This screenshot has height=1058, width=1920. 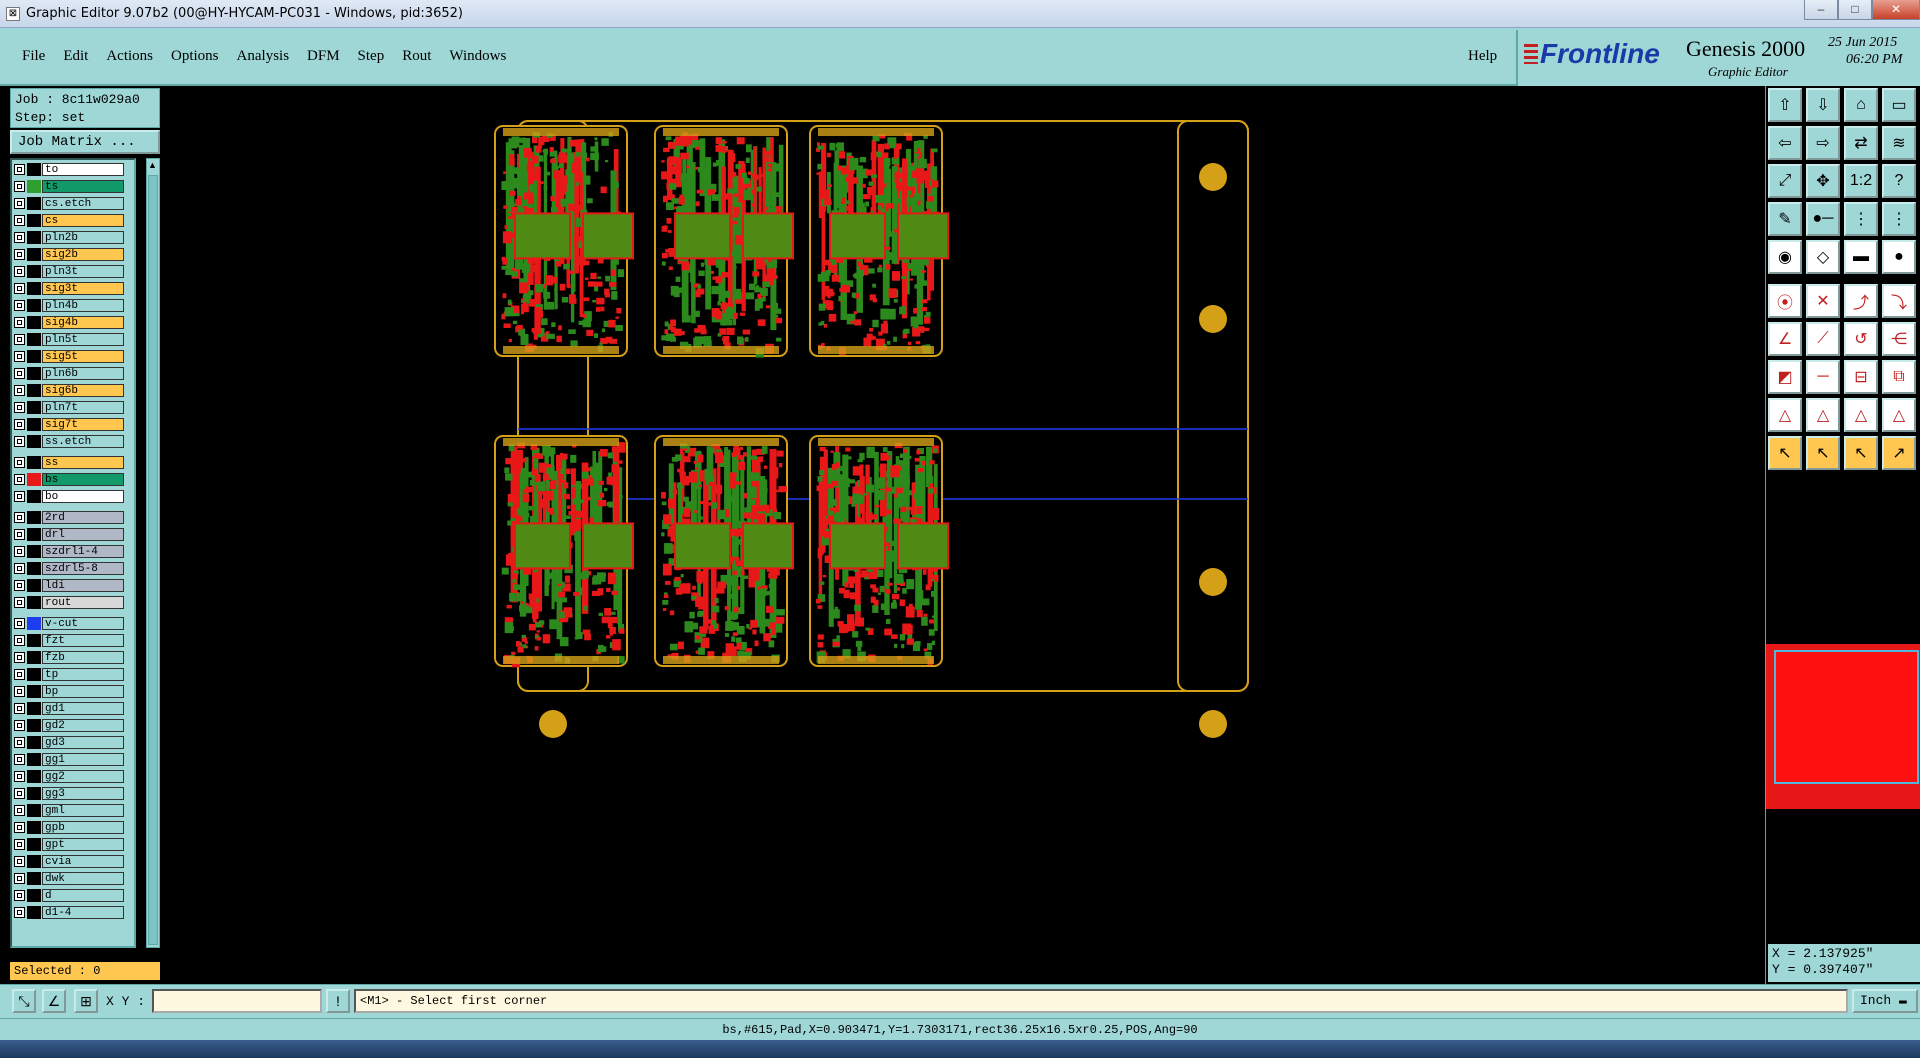 I want to click on tri-b-icon: △, so click(x=1823, y=415).